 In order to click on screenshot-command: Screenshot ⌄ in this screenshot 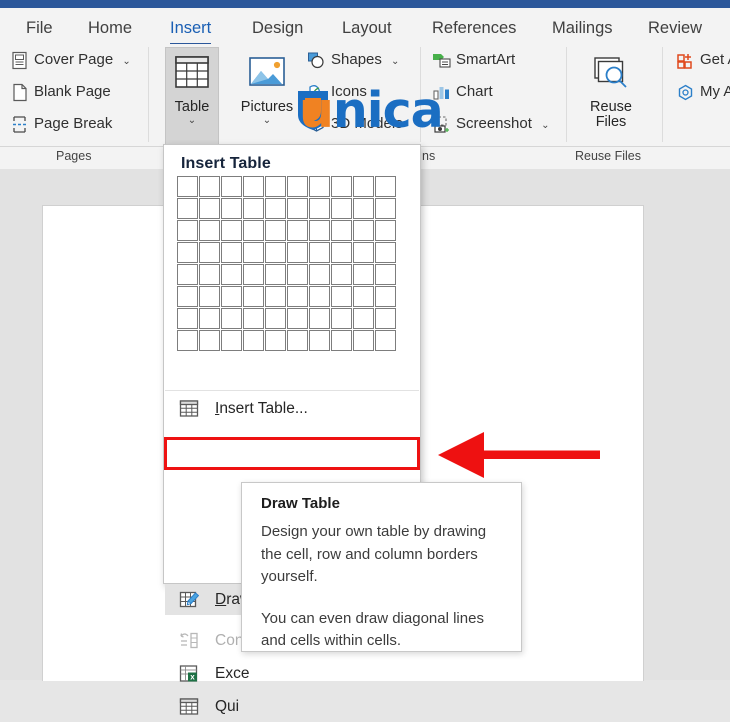, I will do `click(489, 124)`.